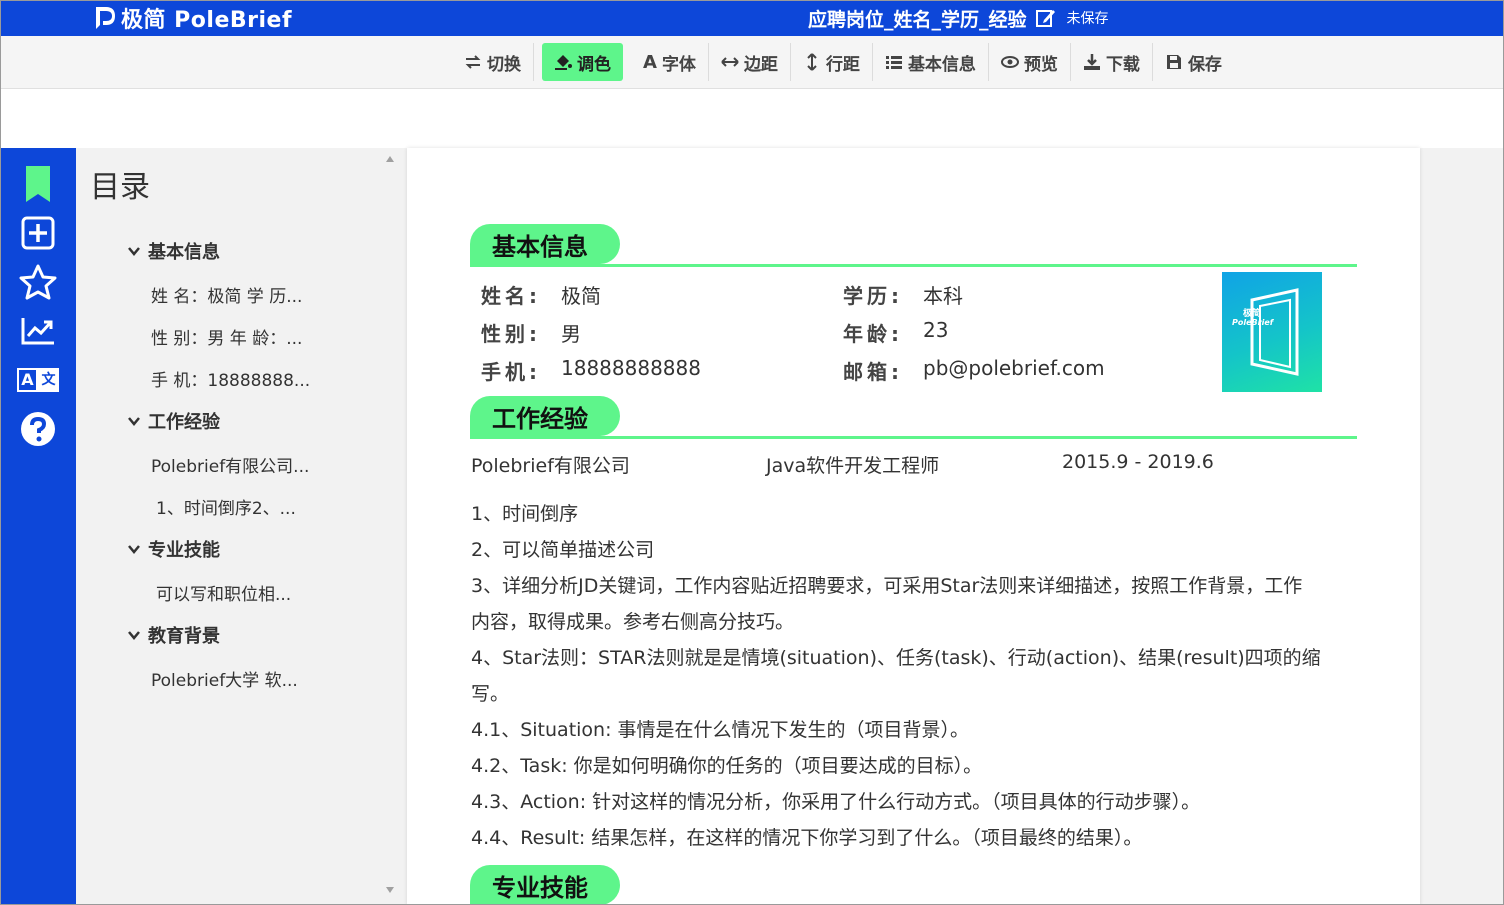  What do you see at coordinates (571, 332) in the screenshot?
I see `gender-value: 男` at bounding box center [571, 332].